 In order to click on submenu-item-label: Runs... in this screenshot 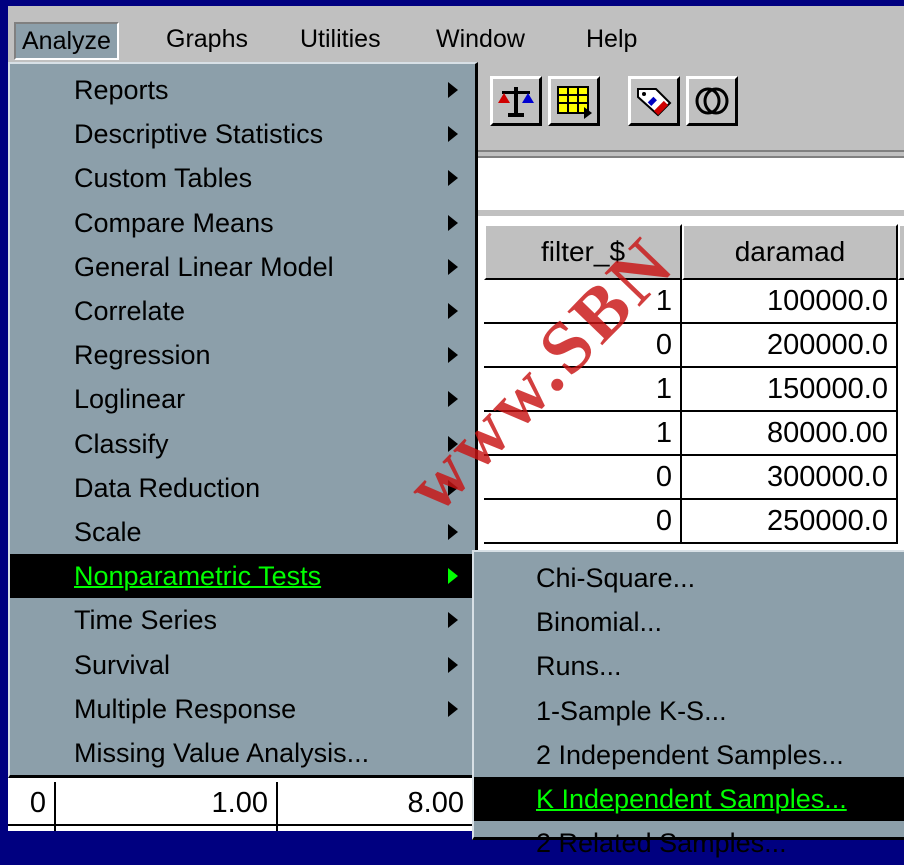, I will do `click(579, 666)`.